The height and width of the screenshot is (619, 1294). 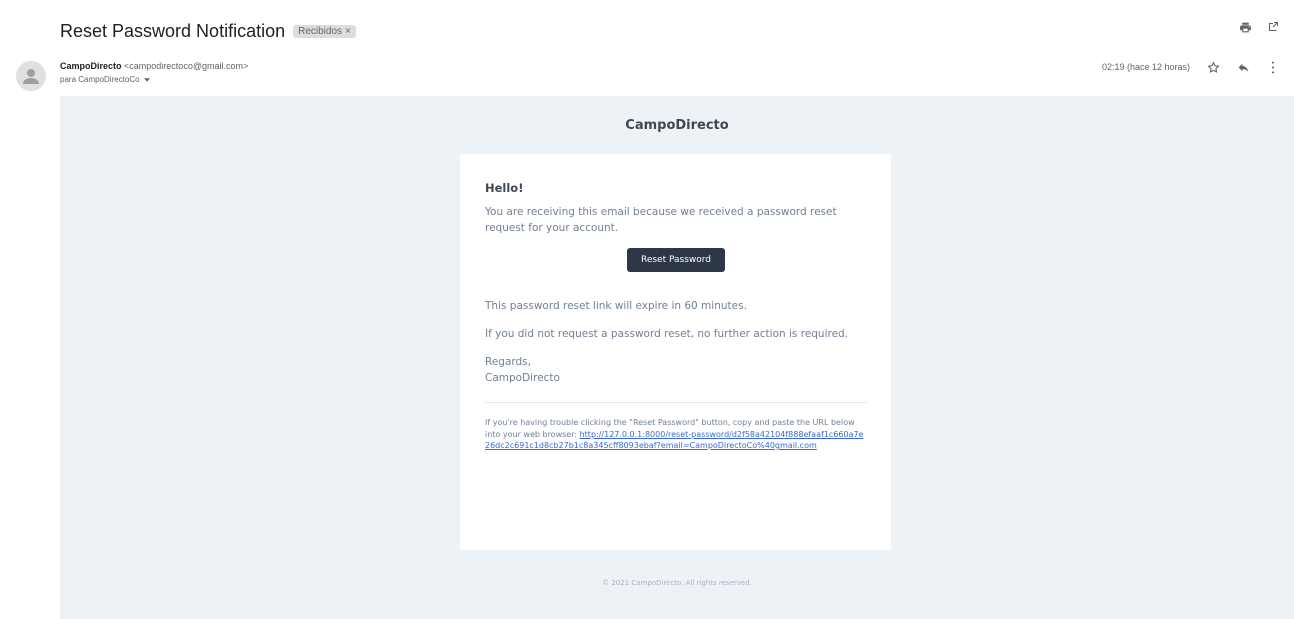 I want to click on subject-bar: Reset Password Notification Recibidos ×, so click(x=208, y=31).